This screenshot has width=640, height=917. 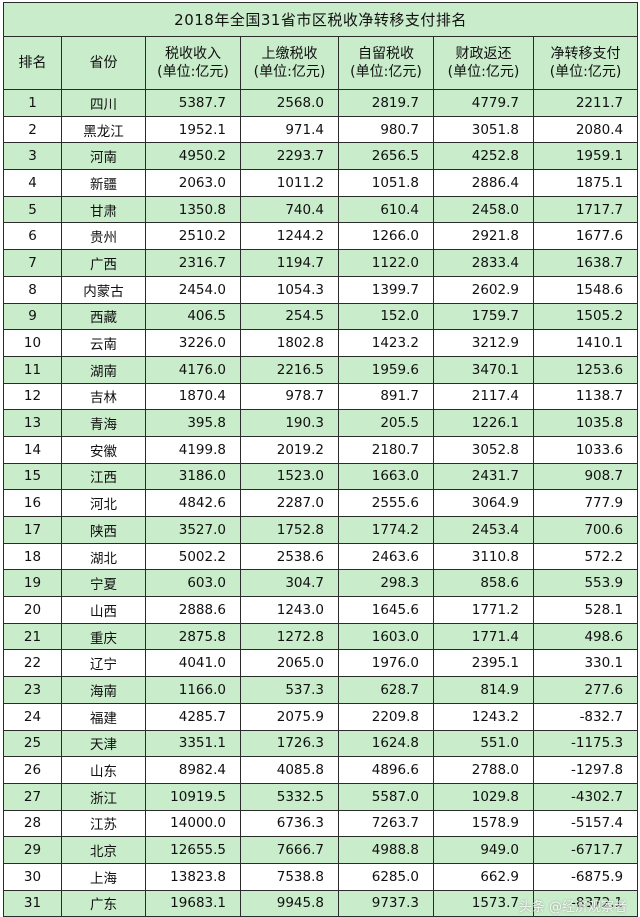 I want to click on tax-revenue-cell: 2063.0, so click(x=193, y=183).